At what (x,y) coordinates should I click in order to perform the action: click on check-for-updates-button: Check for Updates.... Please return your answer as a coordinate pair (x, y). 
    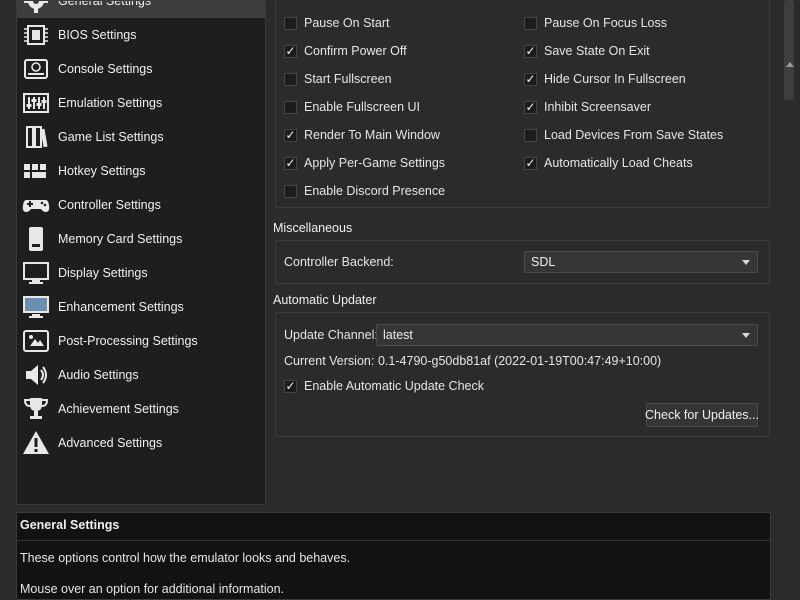
    Looking at the image, I should click on (702, 415).